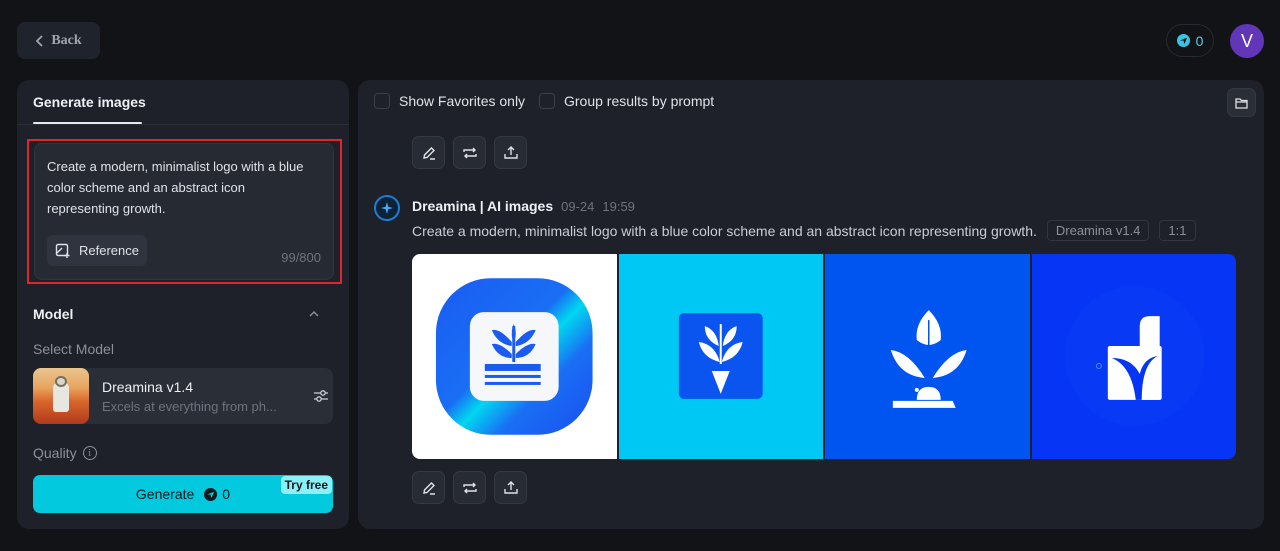 Image resolution: width=1280 pixels, height=551 pixels. I want to click on model-section-title: Model, so click(53, 314).